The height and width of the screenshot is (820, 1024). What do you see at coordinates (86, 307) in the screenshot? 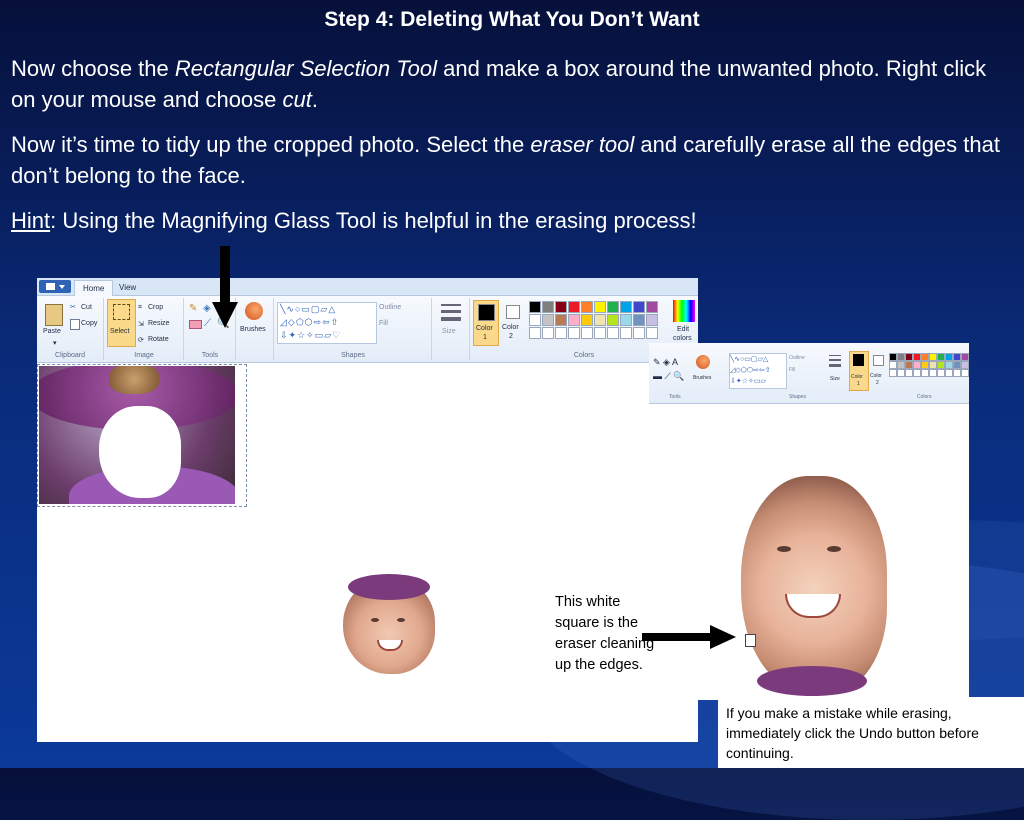
I see `cut-button: Cut` at bounding box center [86, 307].